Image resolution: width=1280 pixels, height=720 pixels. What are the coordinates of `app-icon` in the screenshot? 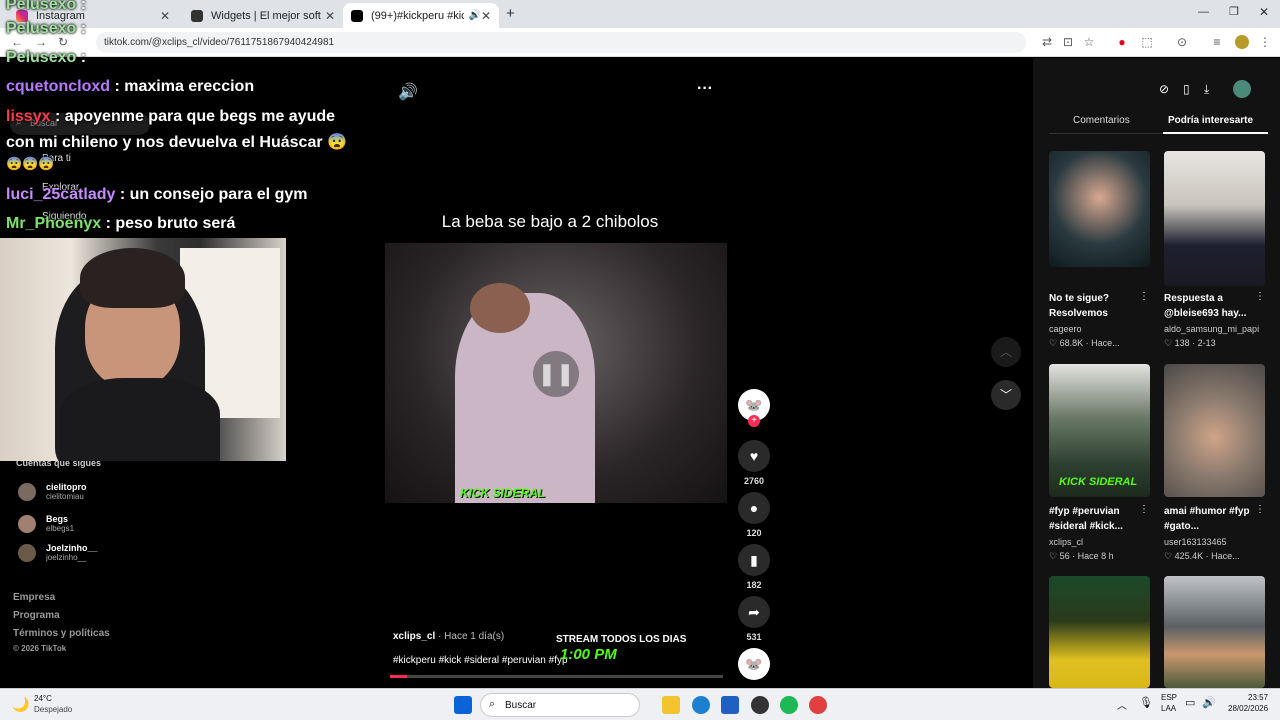 It's located at (760, 705).